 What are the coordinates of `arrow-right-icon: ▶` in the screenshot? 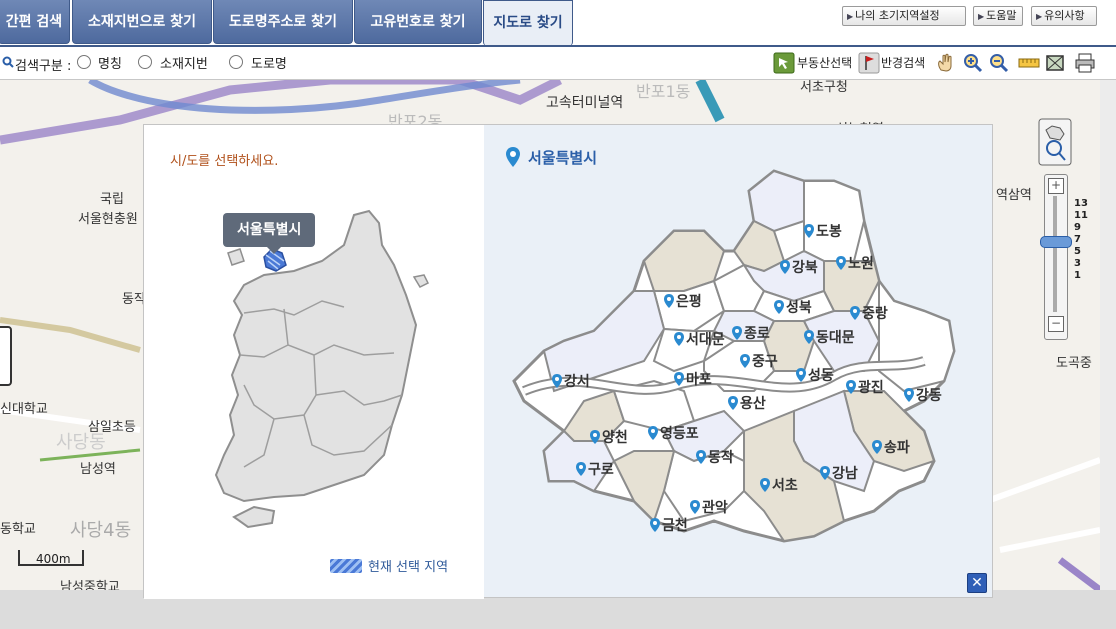 It's located at (1039, 16).